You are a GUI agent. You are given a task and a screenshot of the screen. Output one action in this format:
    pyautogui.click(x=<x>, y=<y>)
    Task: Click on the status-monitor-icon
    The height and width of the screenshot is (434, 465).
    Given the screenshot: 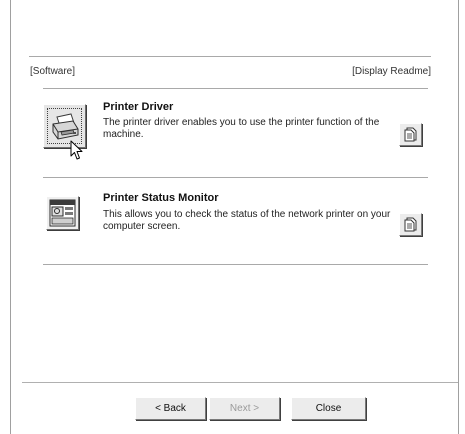 What is the action you would take?
    pyautogui.click(x=62, y=213)
    